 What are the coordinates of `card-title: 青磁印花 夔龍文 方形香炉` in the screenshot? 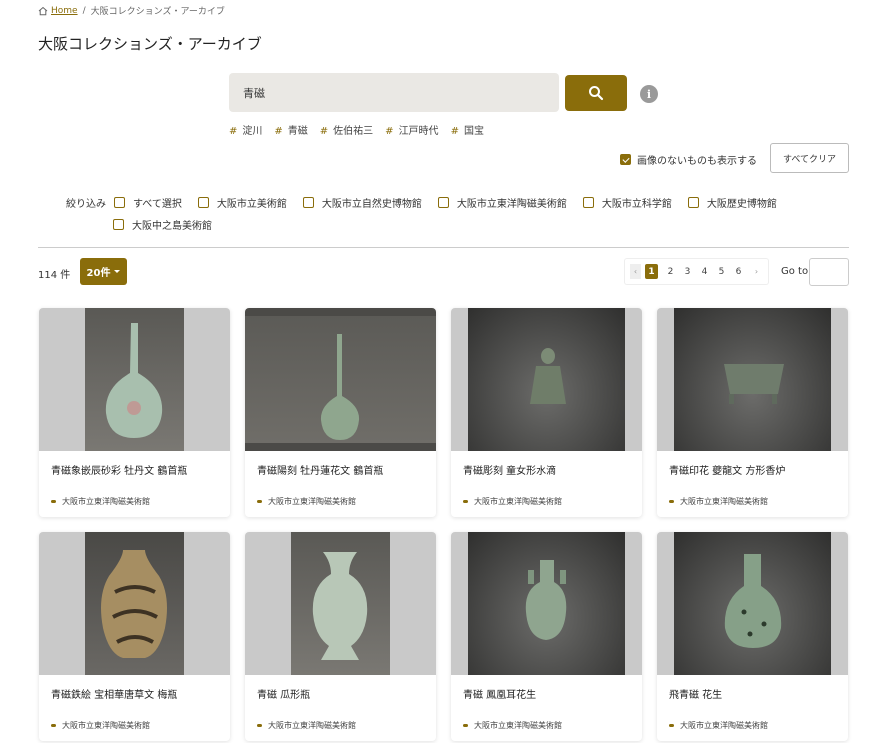 It's located at (727, 471).